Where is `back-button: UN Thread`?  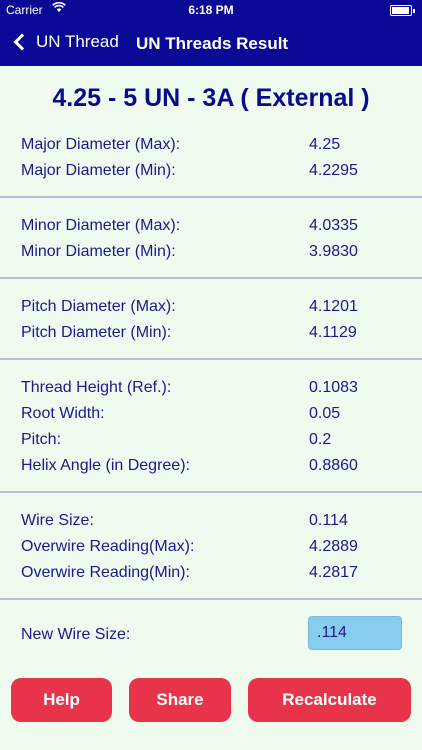 back-button: UN Thread is located at coordinates (65, 42).